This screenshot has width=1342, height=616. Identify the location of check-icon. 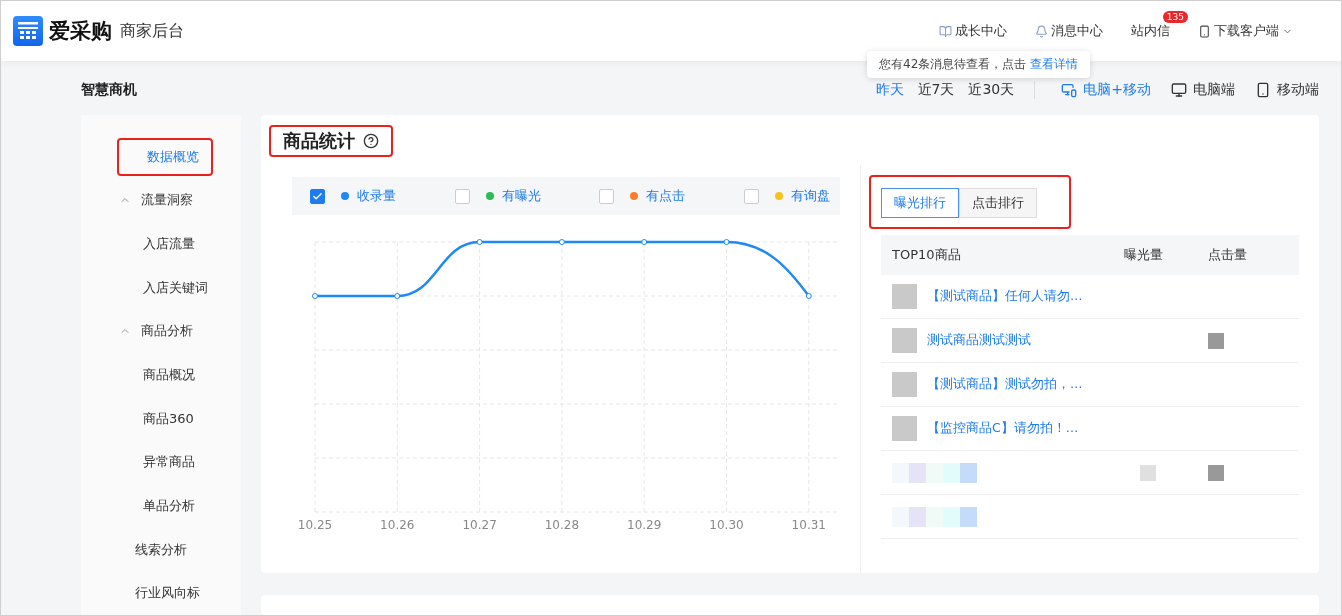
(317, 196).